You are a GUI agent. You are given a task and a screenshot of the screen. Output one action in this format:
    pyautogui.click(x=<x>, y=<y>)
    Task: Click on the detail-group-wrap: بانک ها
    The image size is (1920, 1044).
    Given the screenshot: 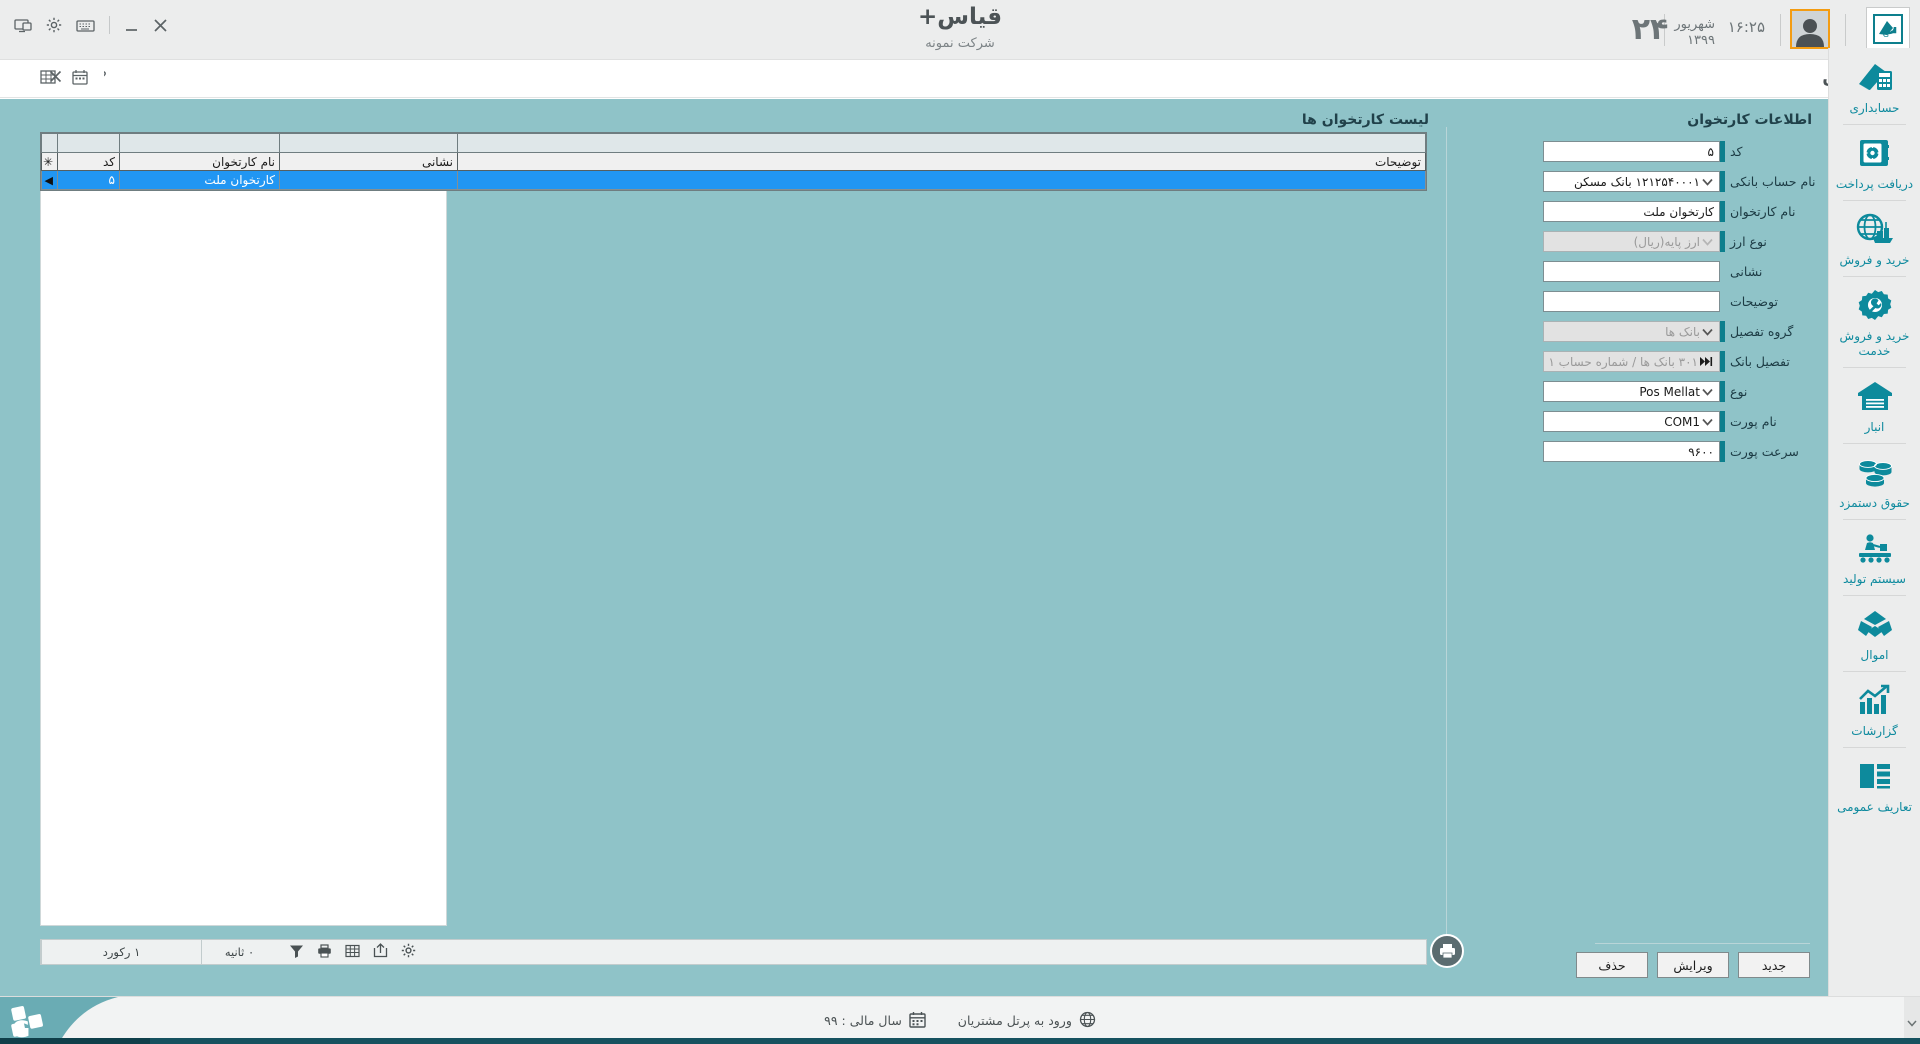 What is the action you would take?
    pyautogui.click(x=1634, y=331)
    